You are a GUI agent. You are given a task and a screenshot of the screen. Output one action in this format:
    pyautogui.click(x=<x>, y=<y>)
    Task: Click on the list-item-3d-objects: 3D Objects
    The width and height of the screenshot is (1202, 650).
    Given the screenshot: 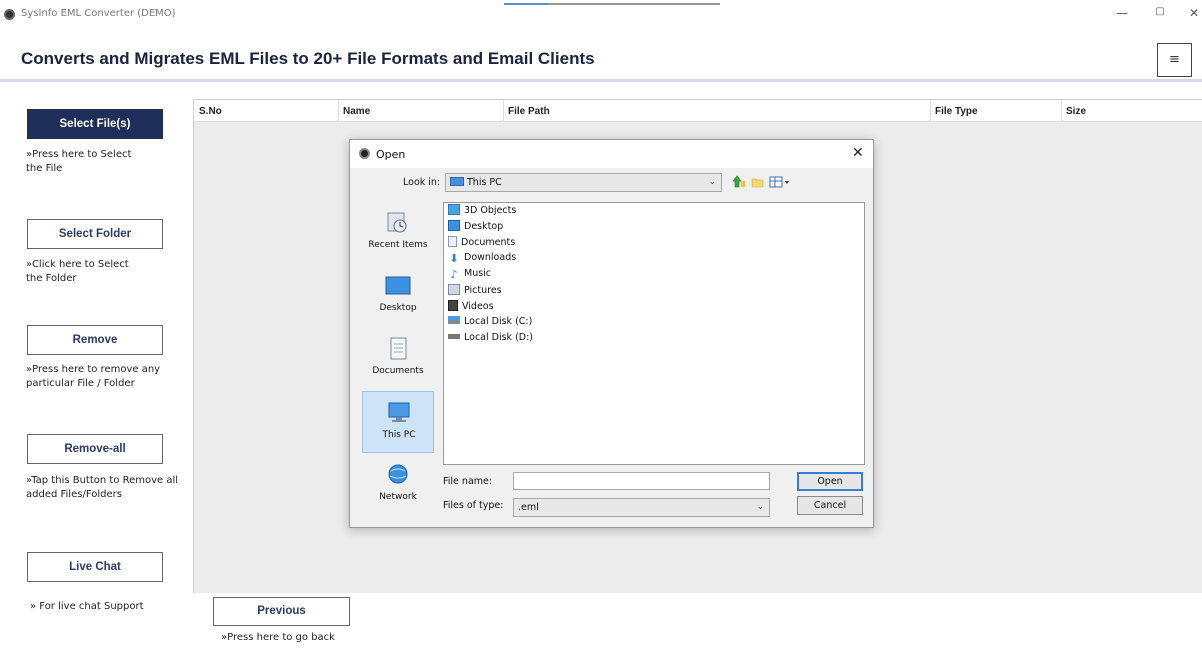 What is the action you would take?
    pyautogui.click(x=482, y=212)
    